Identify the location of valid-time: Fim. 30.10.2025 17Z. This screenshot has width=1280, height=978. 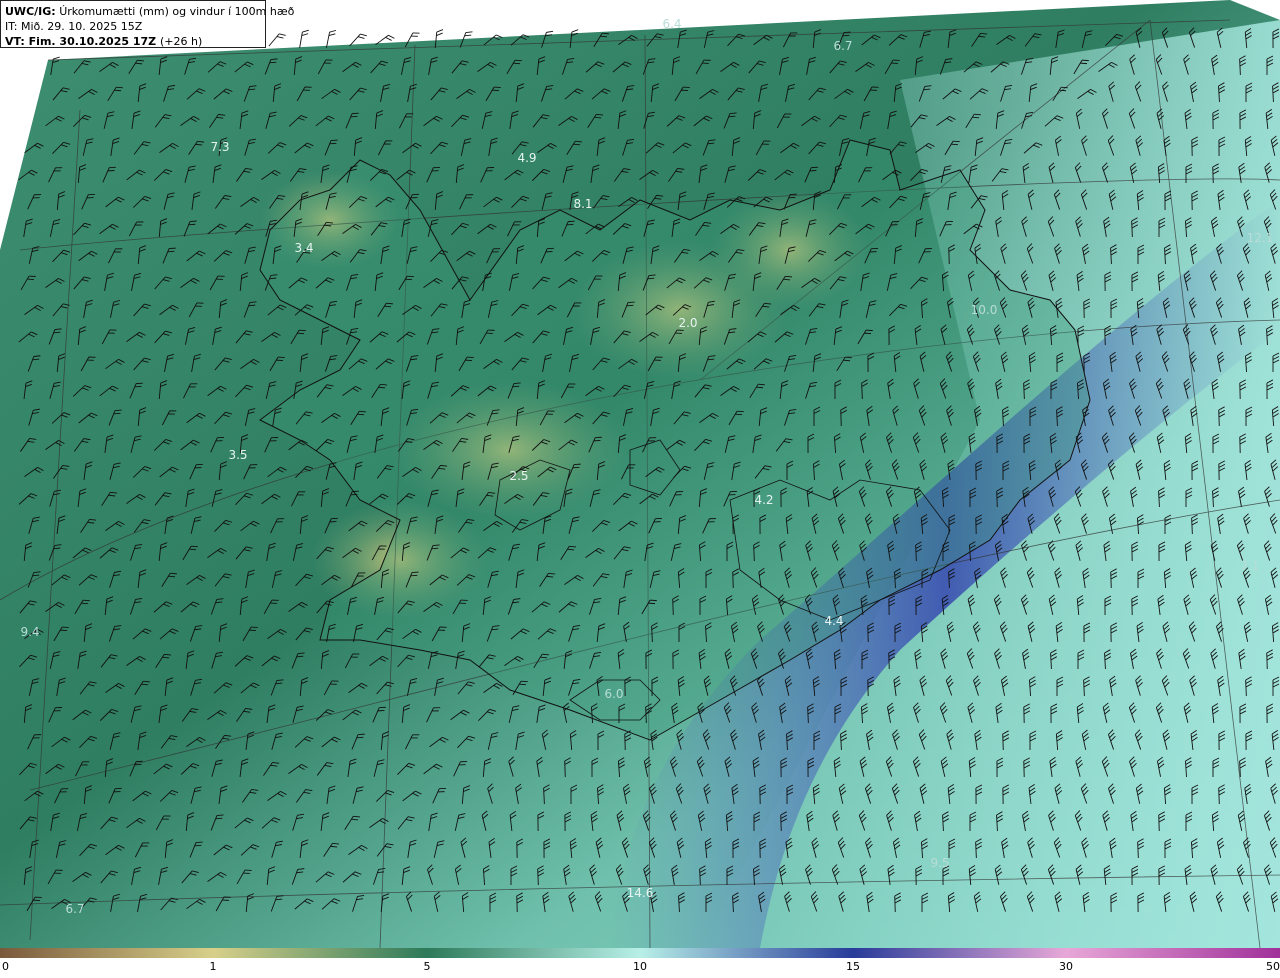
(92, 41).